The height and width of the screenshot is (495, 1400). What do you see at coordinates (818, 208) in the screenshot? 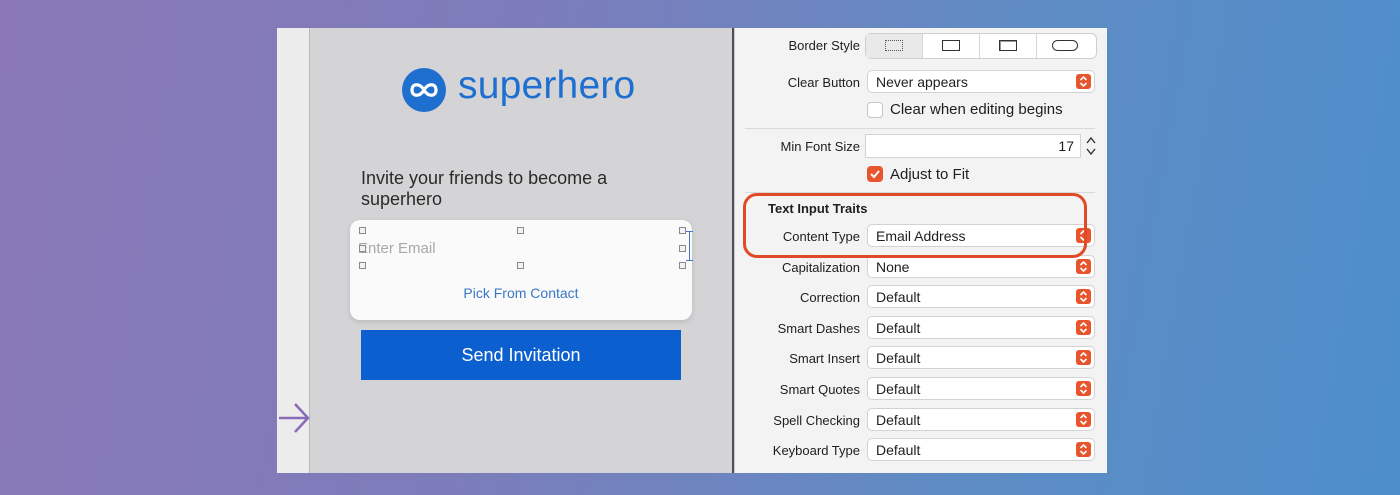
I see `text-input-traits-heading: Text Input Traits` at bounding box center [818, 208].